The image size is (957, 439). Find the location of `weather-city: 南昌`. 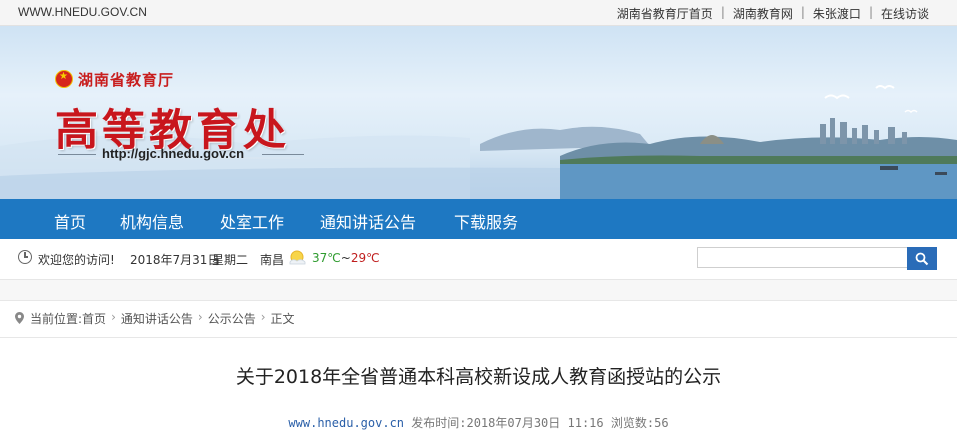

weather-city: 南昌 is located at coordinates (272, 260).